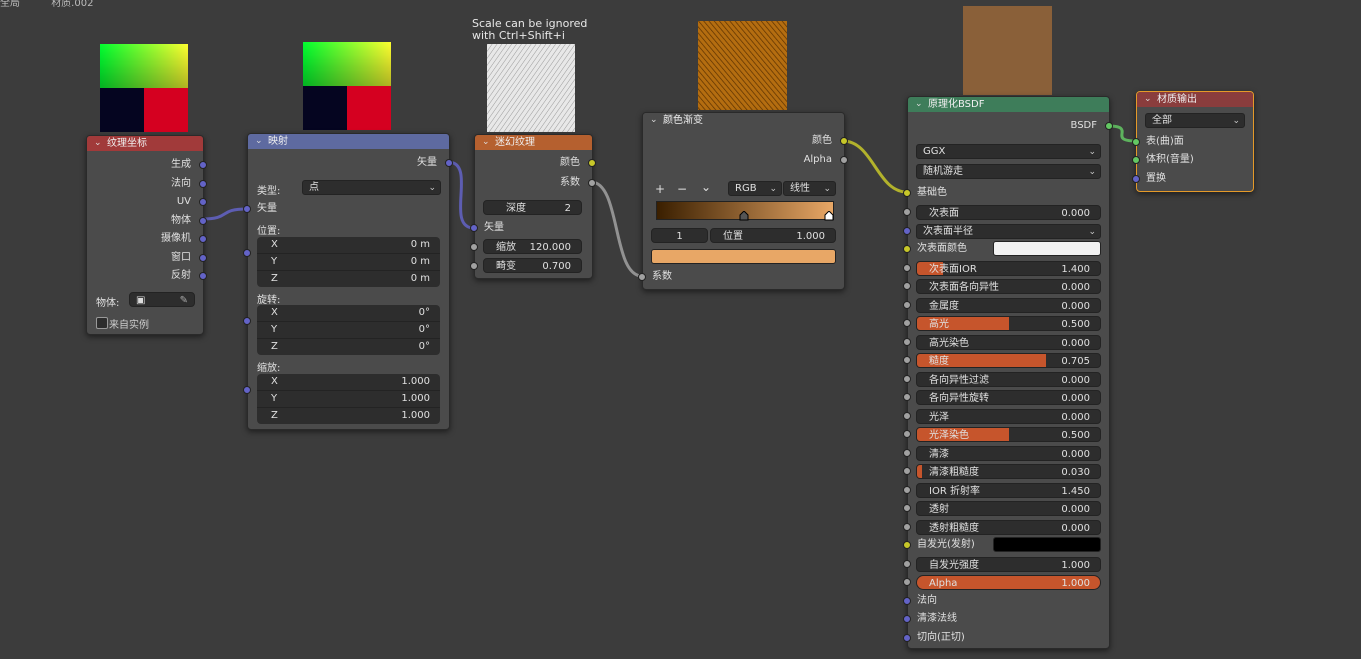 This screenshot has width=1361, height=659. I want to click on node-header: ⌄ 纹理坐标, so click(145, 143).